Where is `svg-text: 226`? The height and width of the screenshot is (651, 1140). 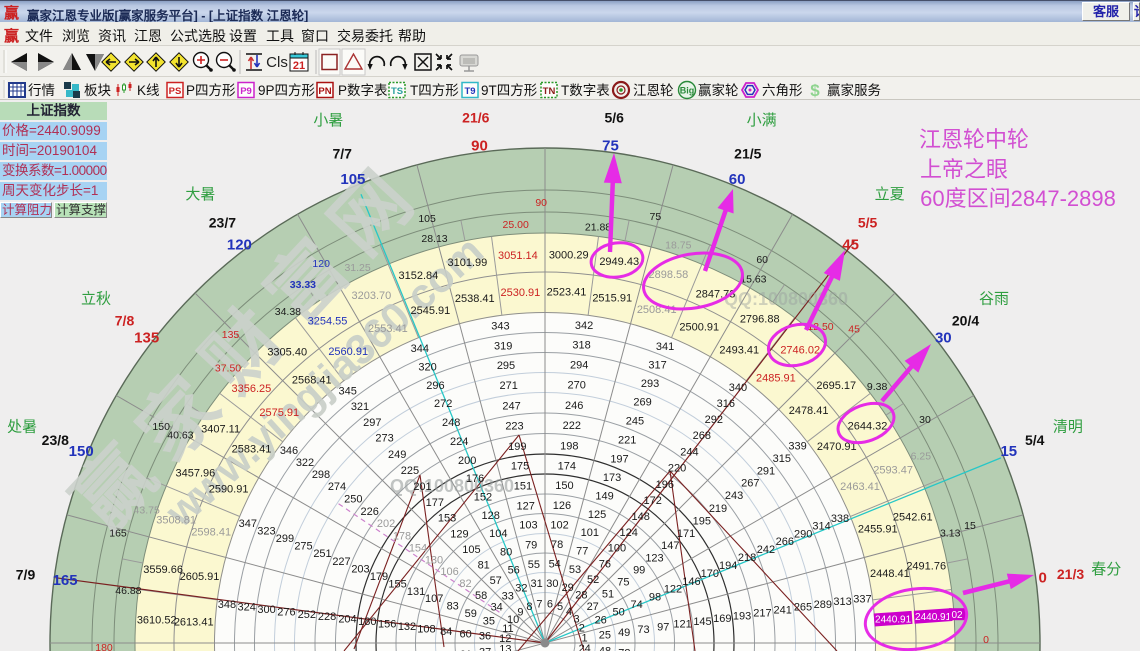
svg-text: 226 is located at coordinates (370, 512).